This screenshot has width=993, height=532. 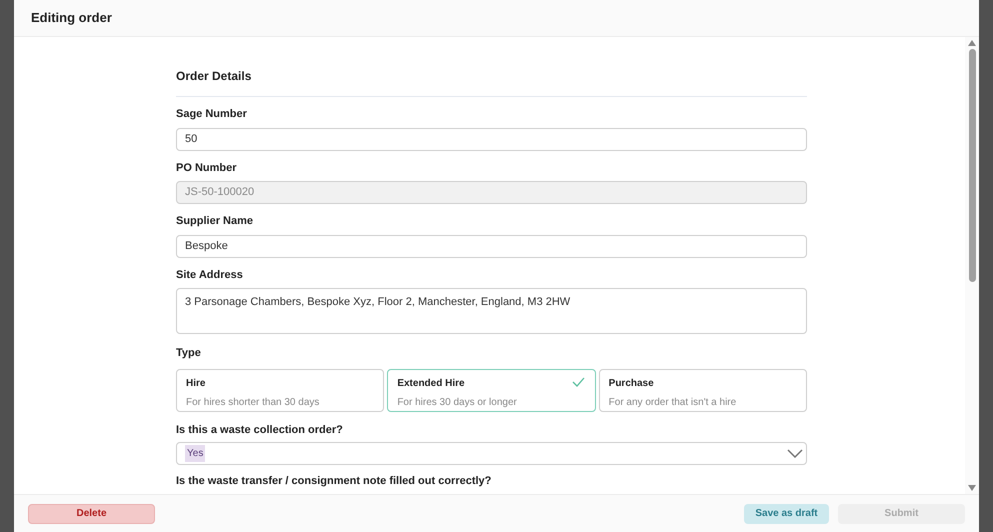 I want to click on scroll-up-icon, so click(x=972, y=43).